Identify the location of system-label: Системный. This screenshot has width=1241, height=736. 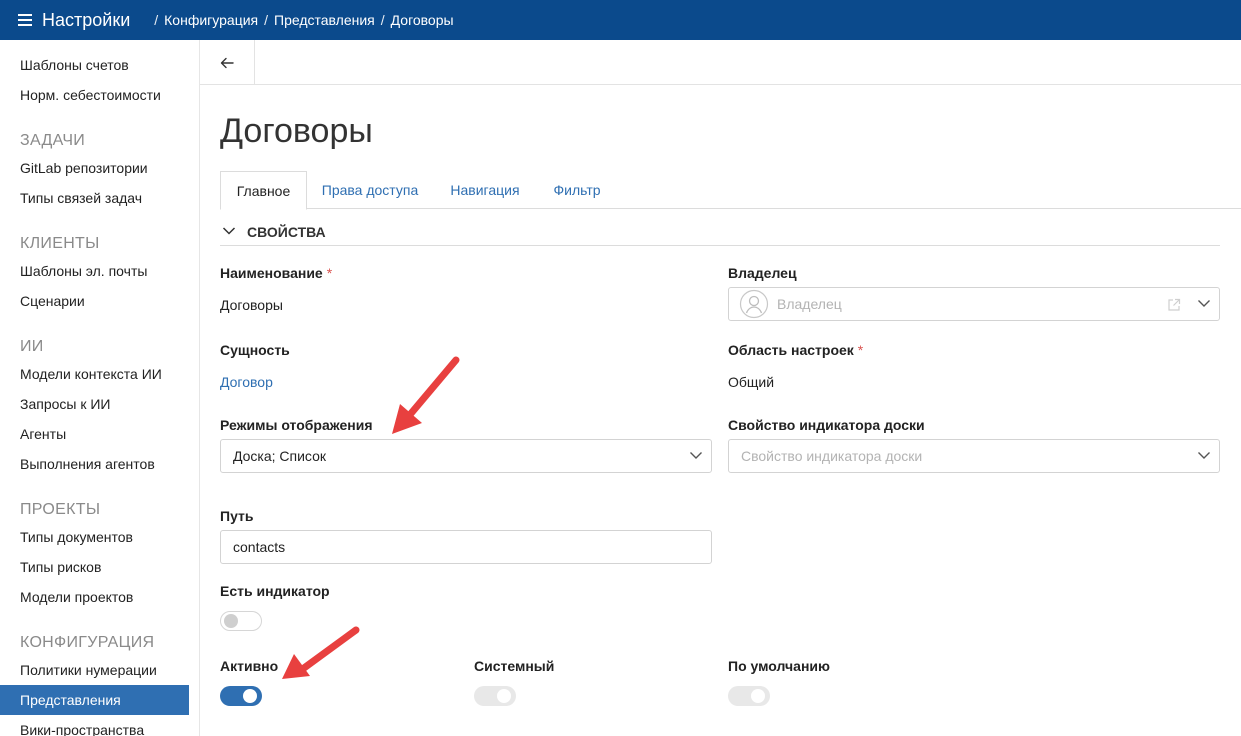
(514, 666).